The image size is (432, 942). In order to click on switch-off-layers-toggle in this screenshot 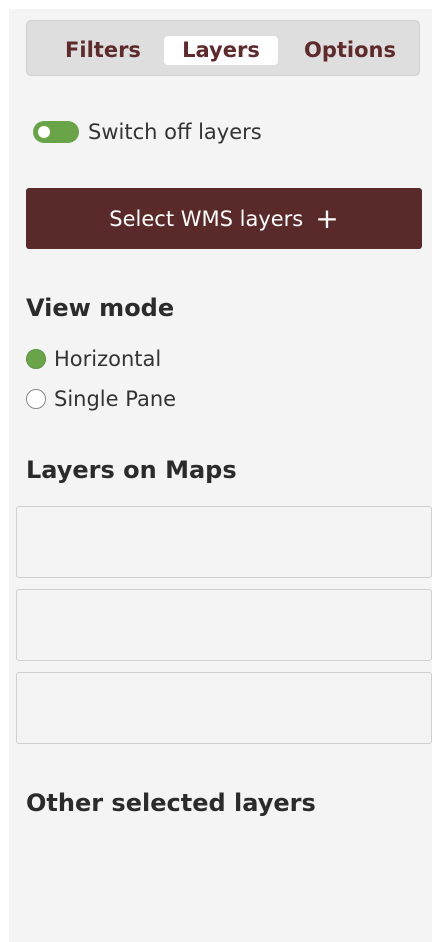, I will do `click(56, 132)`.